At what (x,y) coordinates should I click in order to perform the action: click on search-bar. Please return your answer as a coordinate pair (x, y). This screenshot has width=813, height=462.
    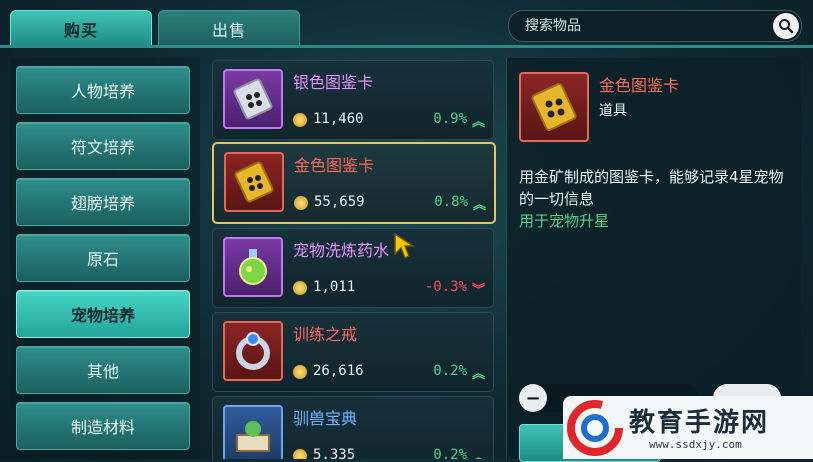
    Looking at the image, I should click on (655, 26).